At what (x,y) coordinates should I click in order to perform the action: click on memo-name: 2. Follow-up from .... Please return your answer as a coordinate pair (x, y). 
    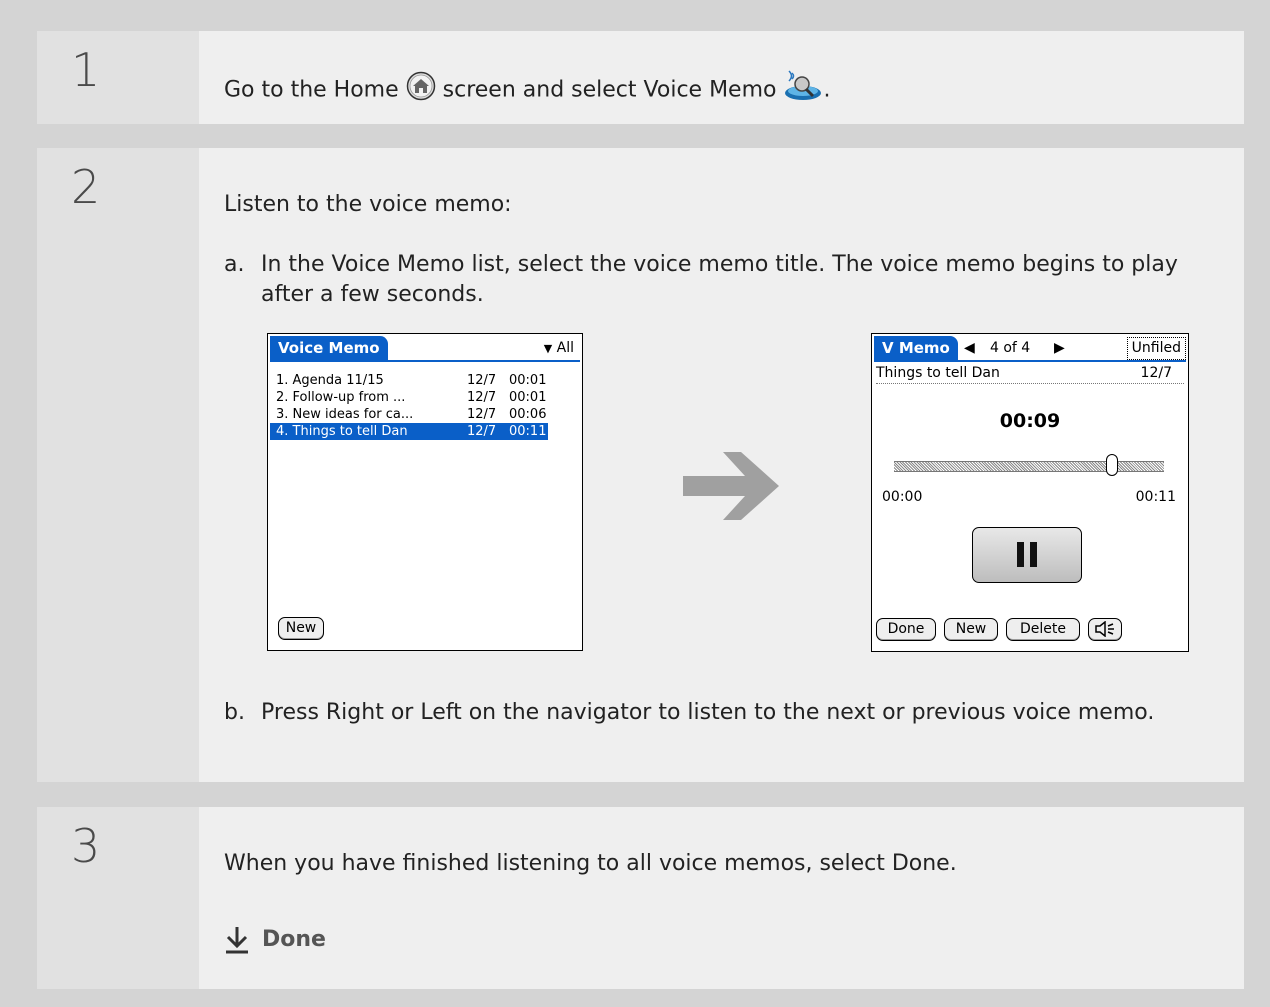
    Looking at the image, I should click on (341, 397).